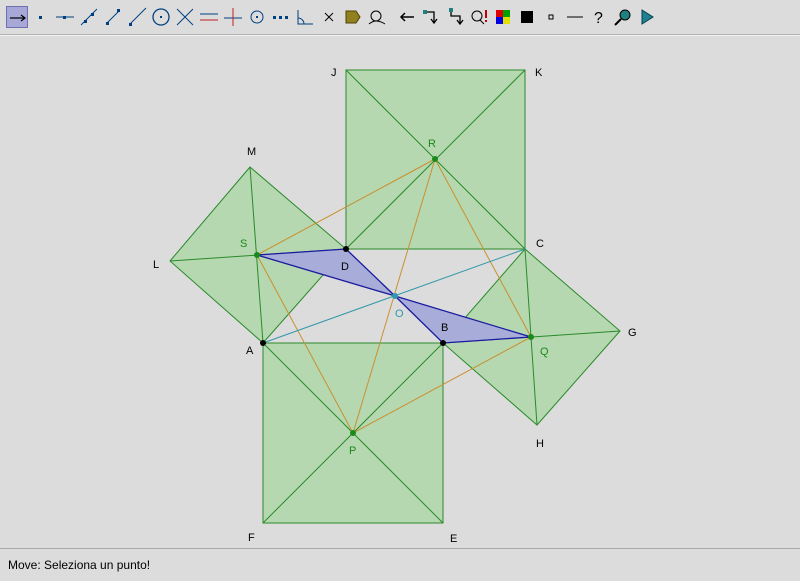 The height and width of the screenshot is (581, 800). What do you see at coordinates (17, 17) in the screenshot?
I see `move-arrow-icon` at bounding box center [17, 17].